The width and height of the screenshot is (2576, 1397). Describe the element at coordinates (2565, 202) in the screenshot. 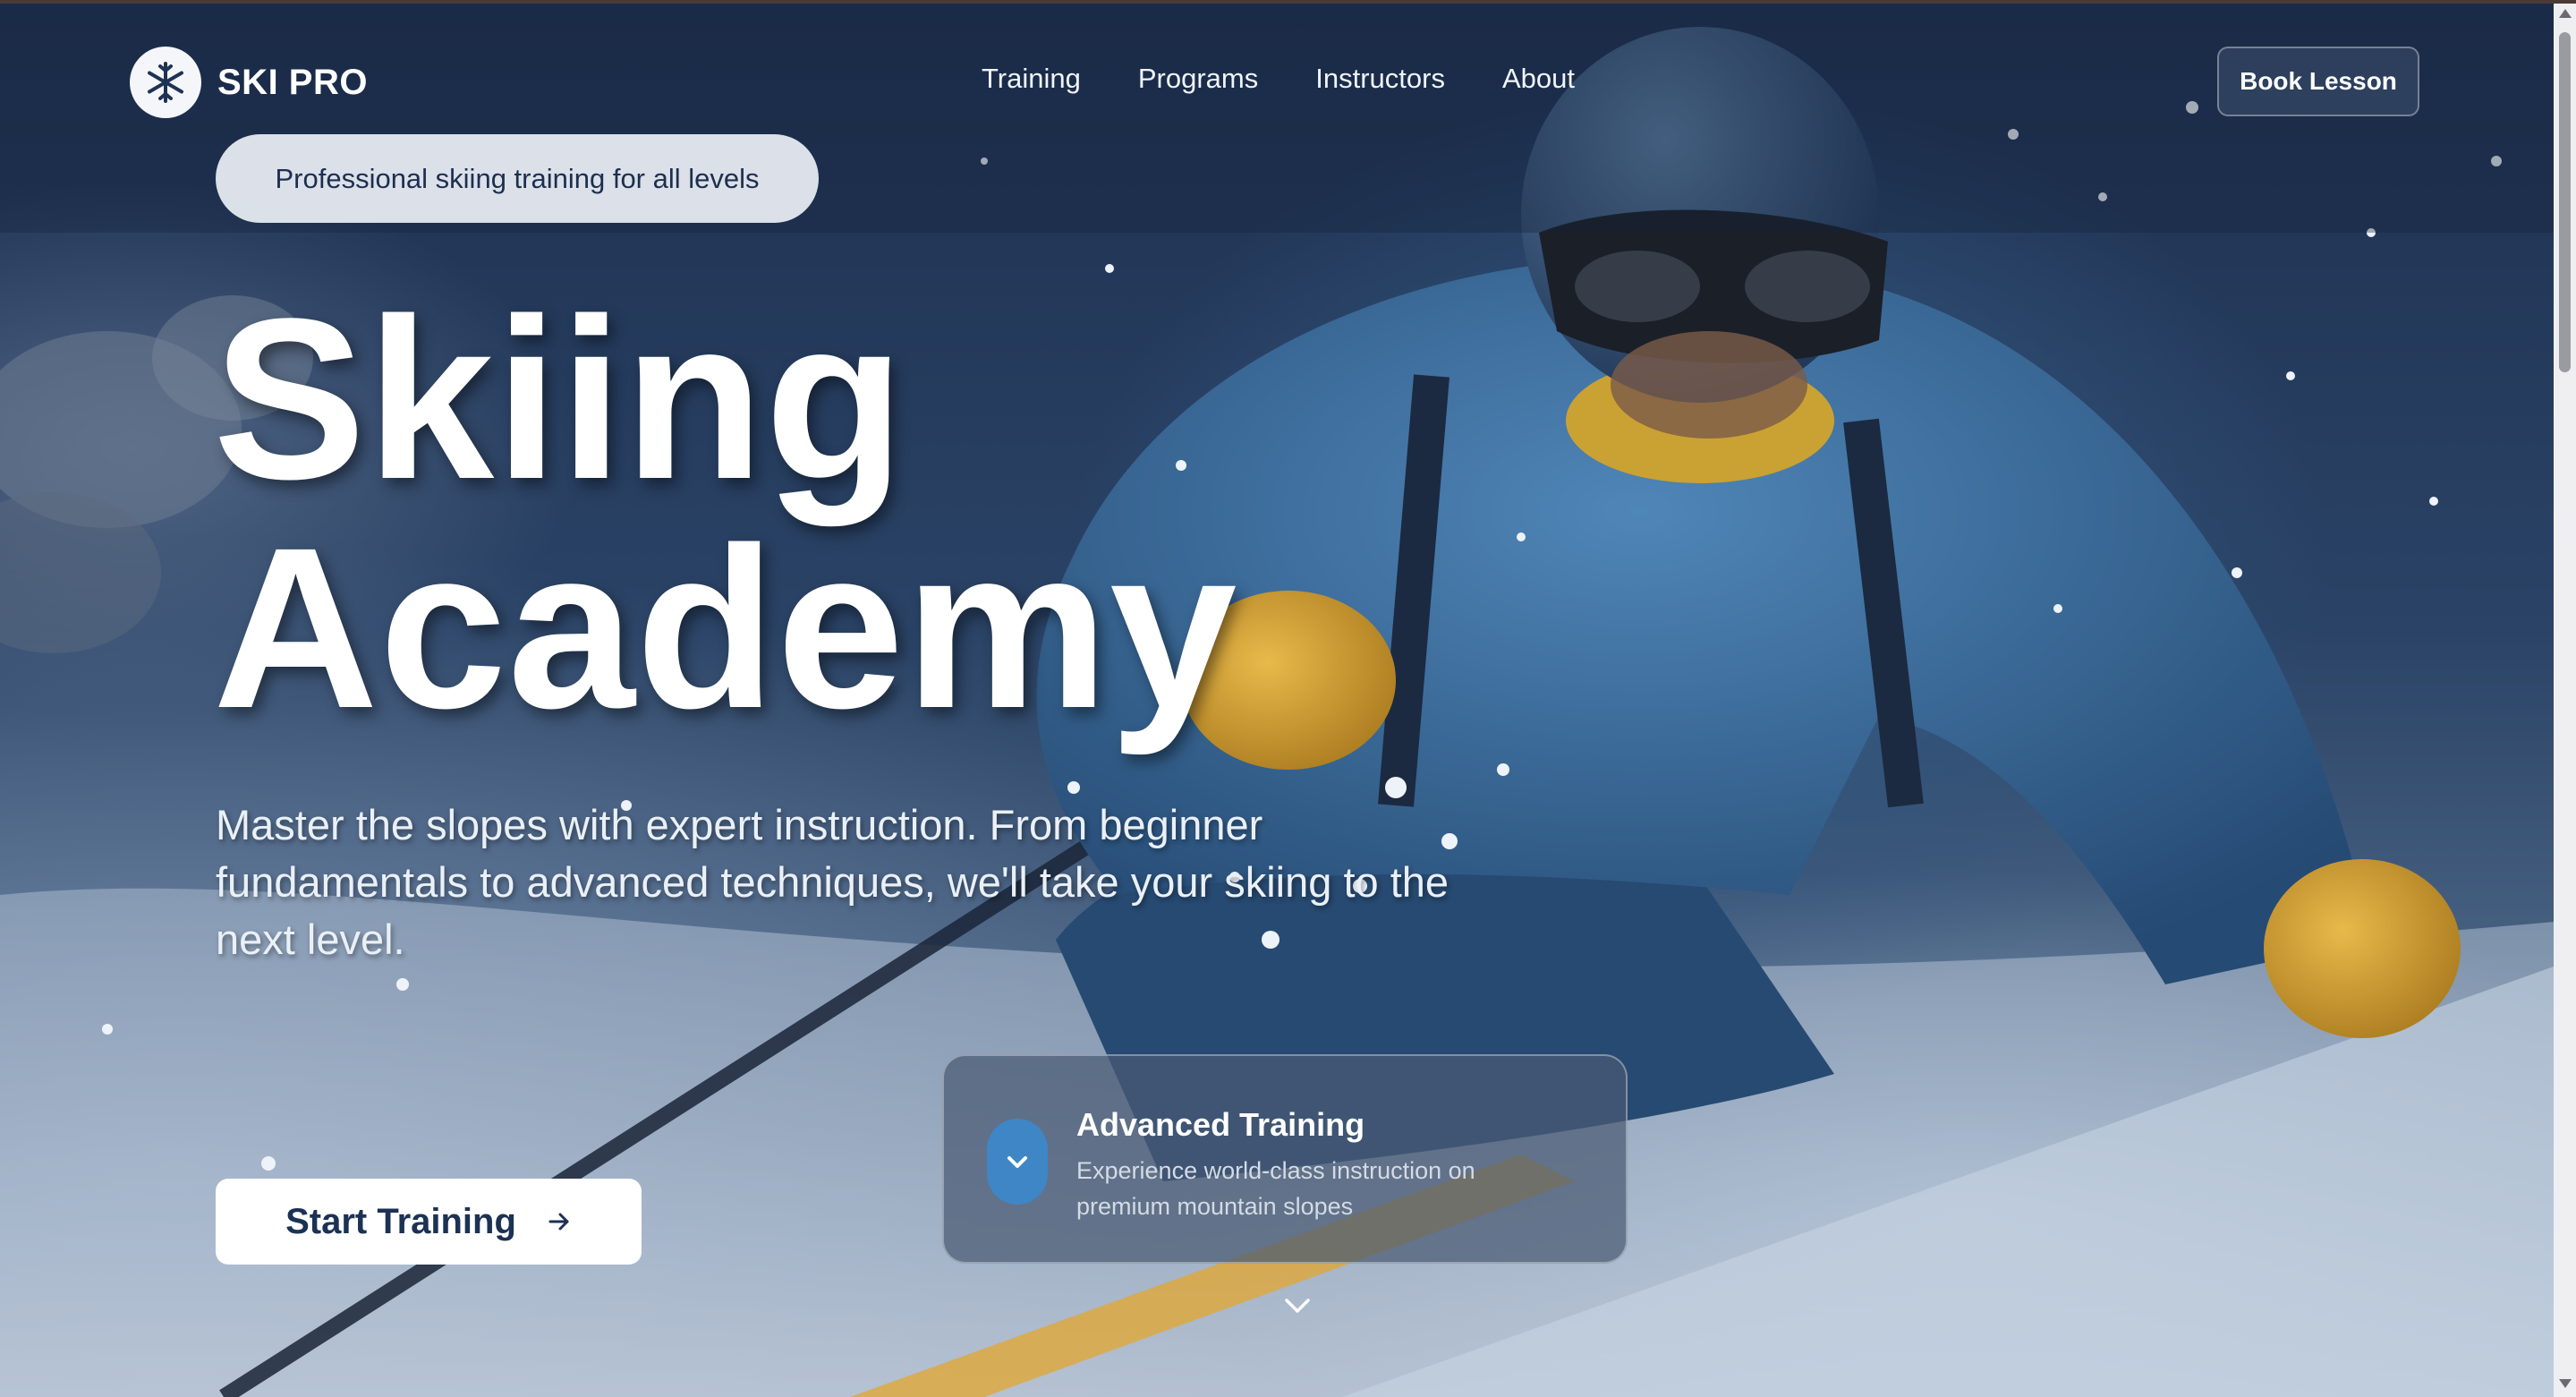

I see `scrollbar-thumb` at that location.